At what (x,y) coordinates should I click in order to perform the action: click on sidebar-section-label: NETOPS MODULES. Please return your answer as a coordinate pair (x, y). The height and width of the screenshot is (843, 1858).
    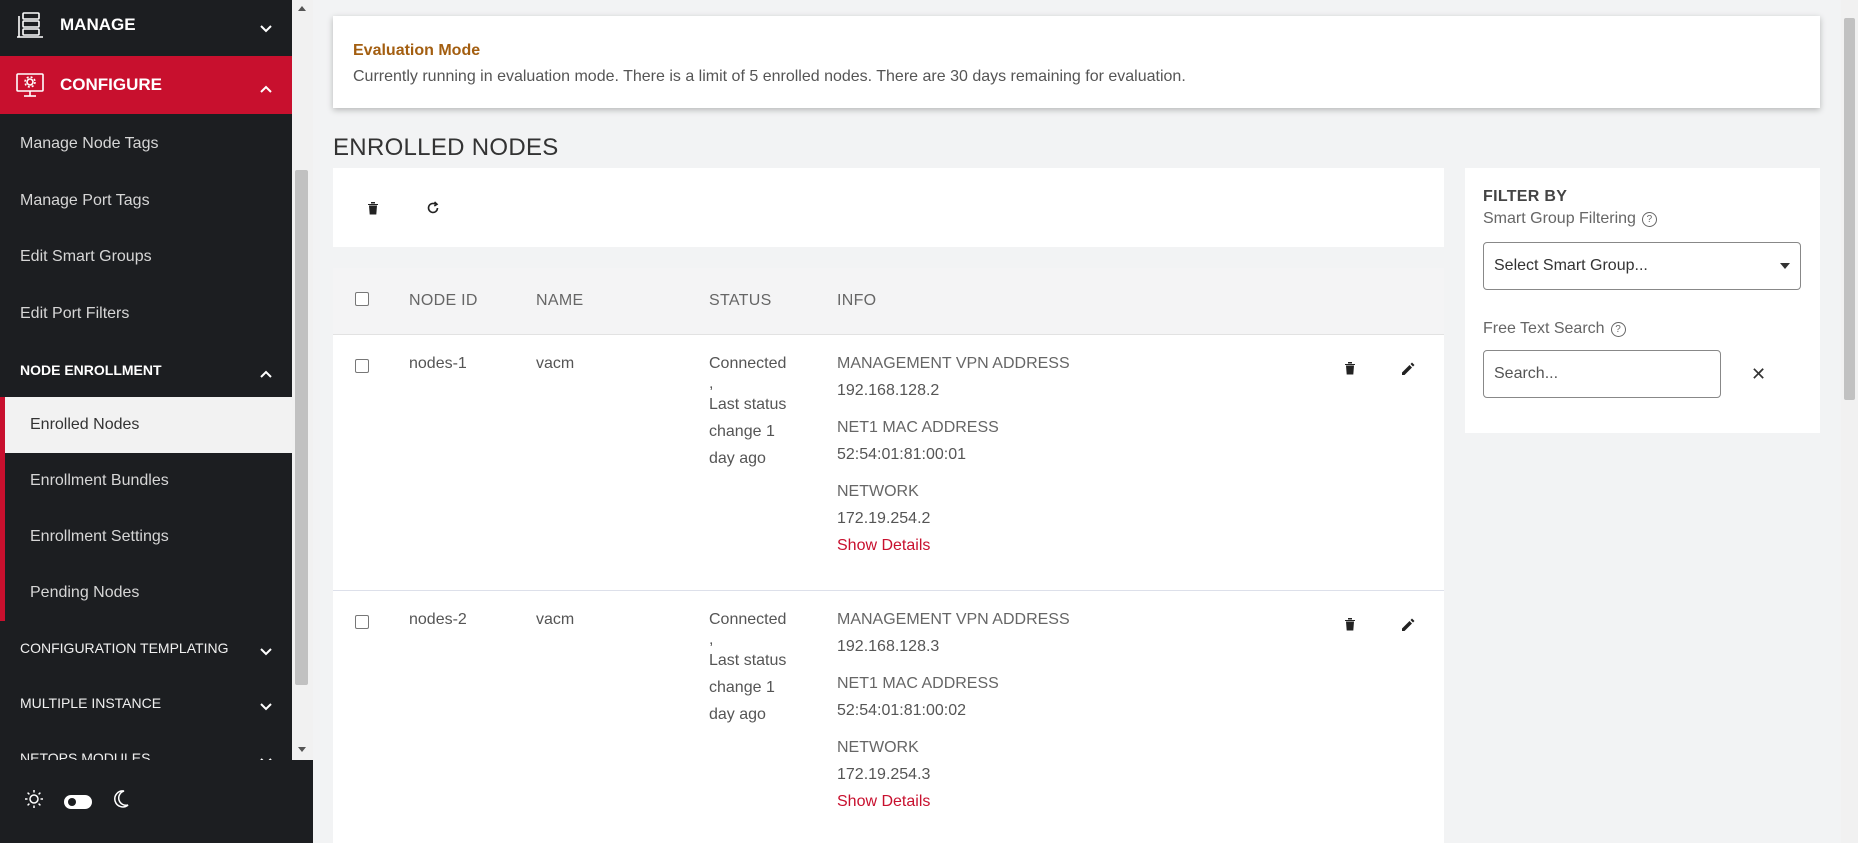
    Looking at the image, I should click on (85, 755).